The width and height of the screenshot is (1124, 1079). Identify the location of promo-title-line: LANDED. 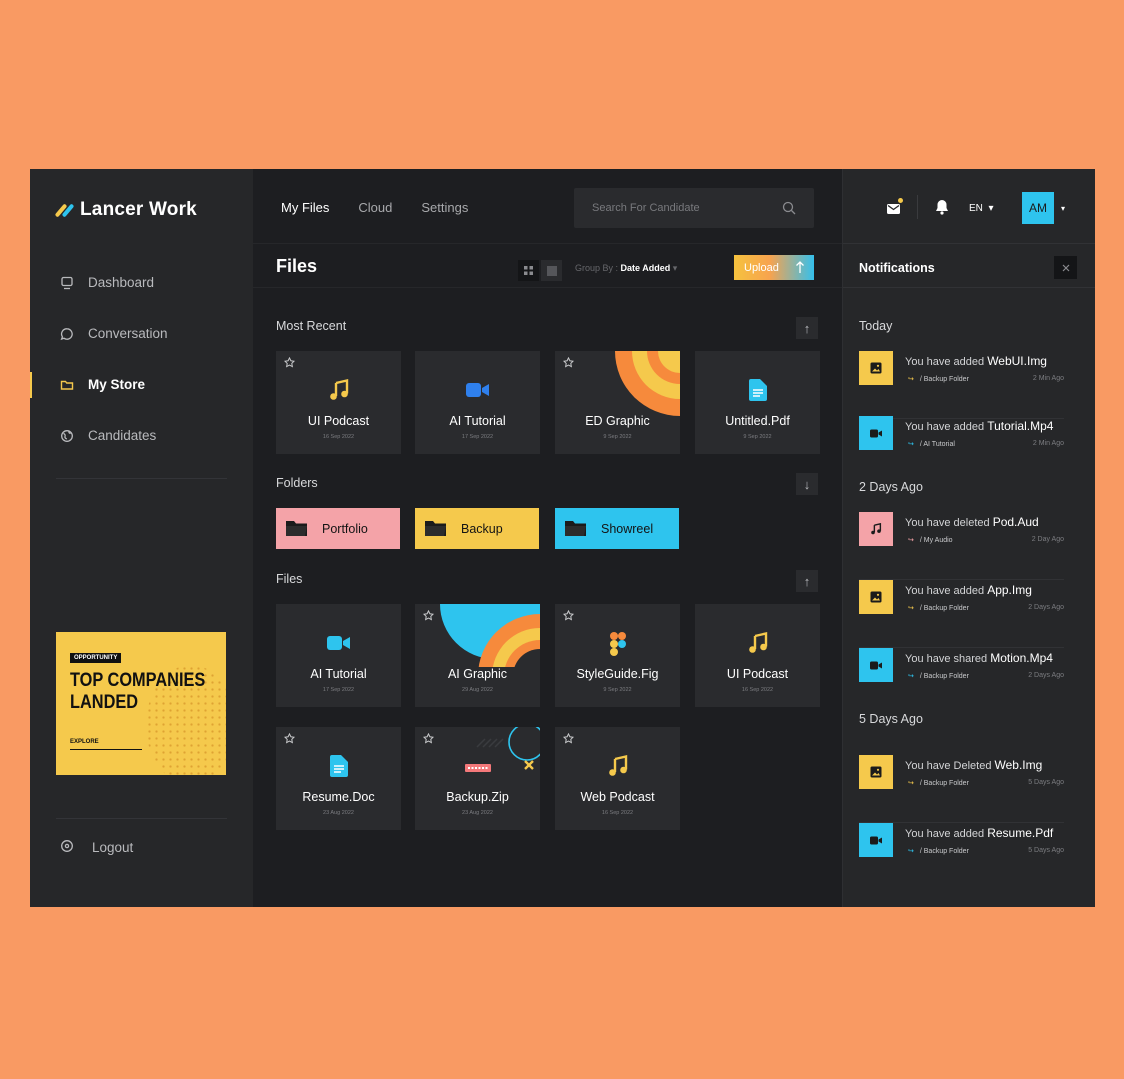
(104, 702).